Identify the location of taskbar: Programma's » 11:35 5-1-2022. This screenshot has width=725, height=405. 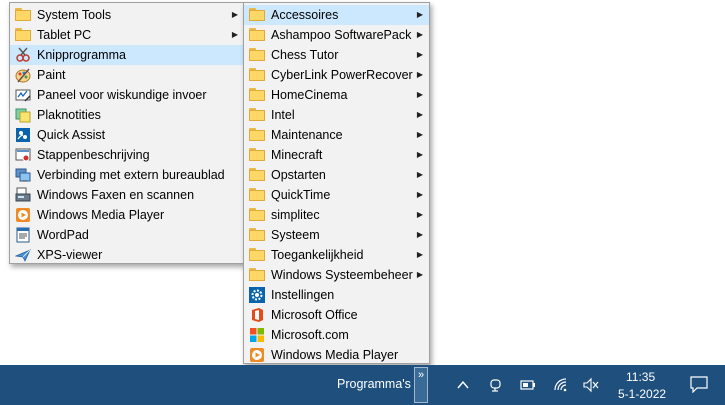
(362, 385).